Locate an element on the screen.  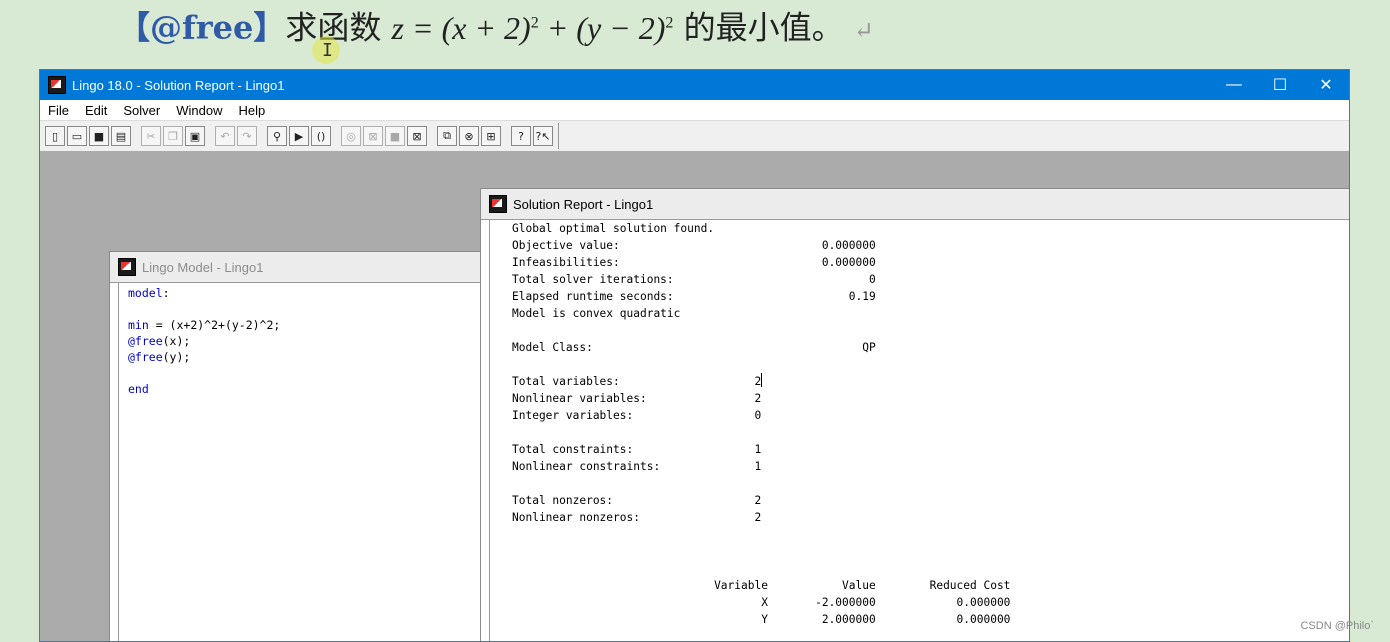
report-line: Total solver iterations: 0 is located at coordinates (694, 279).